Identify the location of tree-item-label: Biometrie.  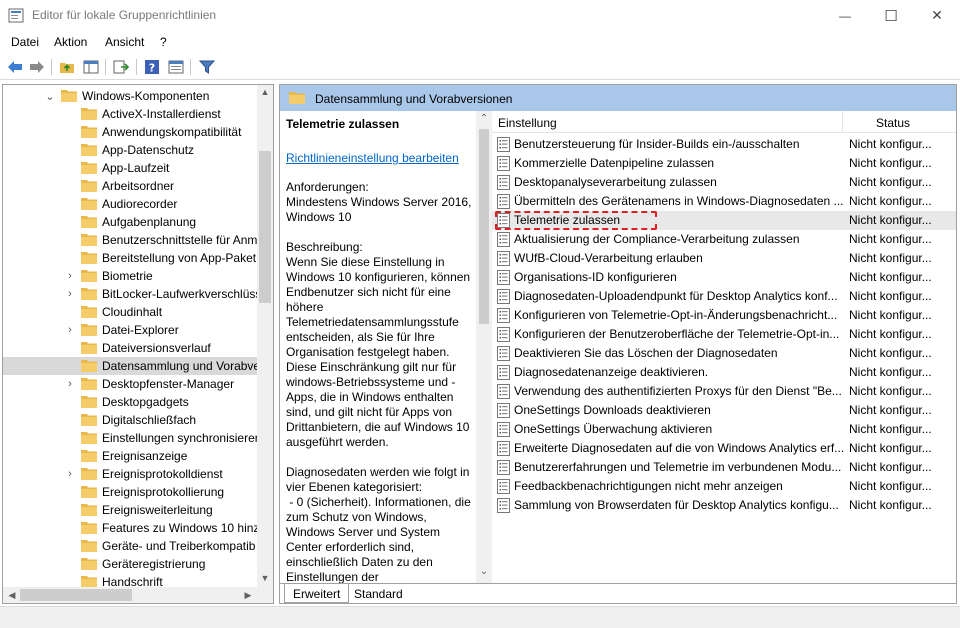
(127, 276).